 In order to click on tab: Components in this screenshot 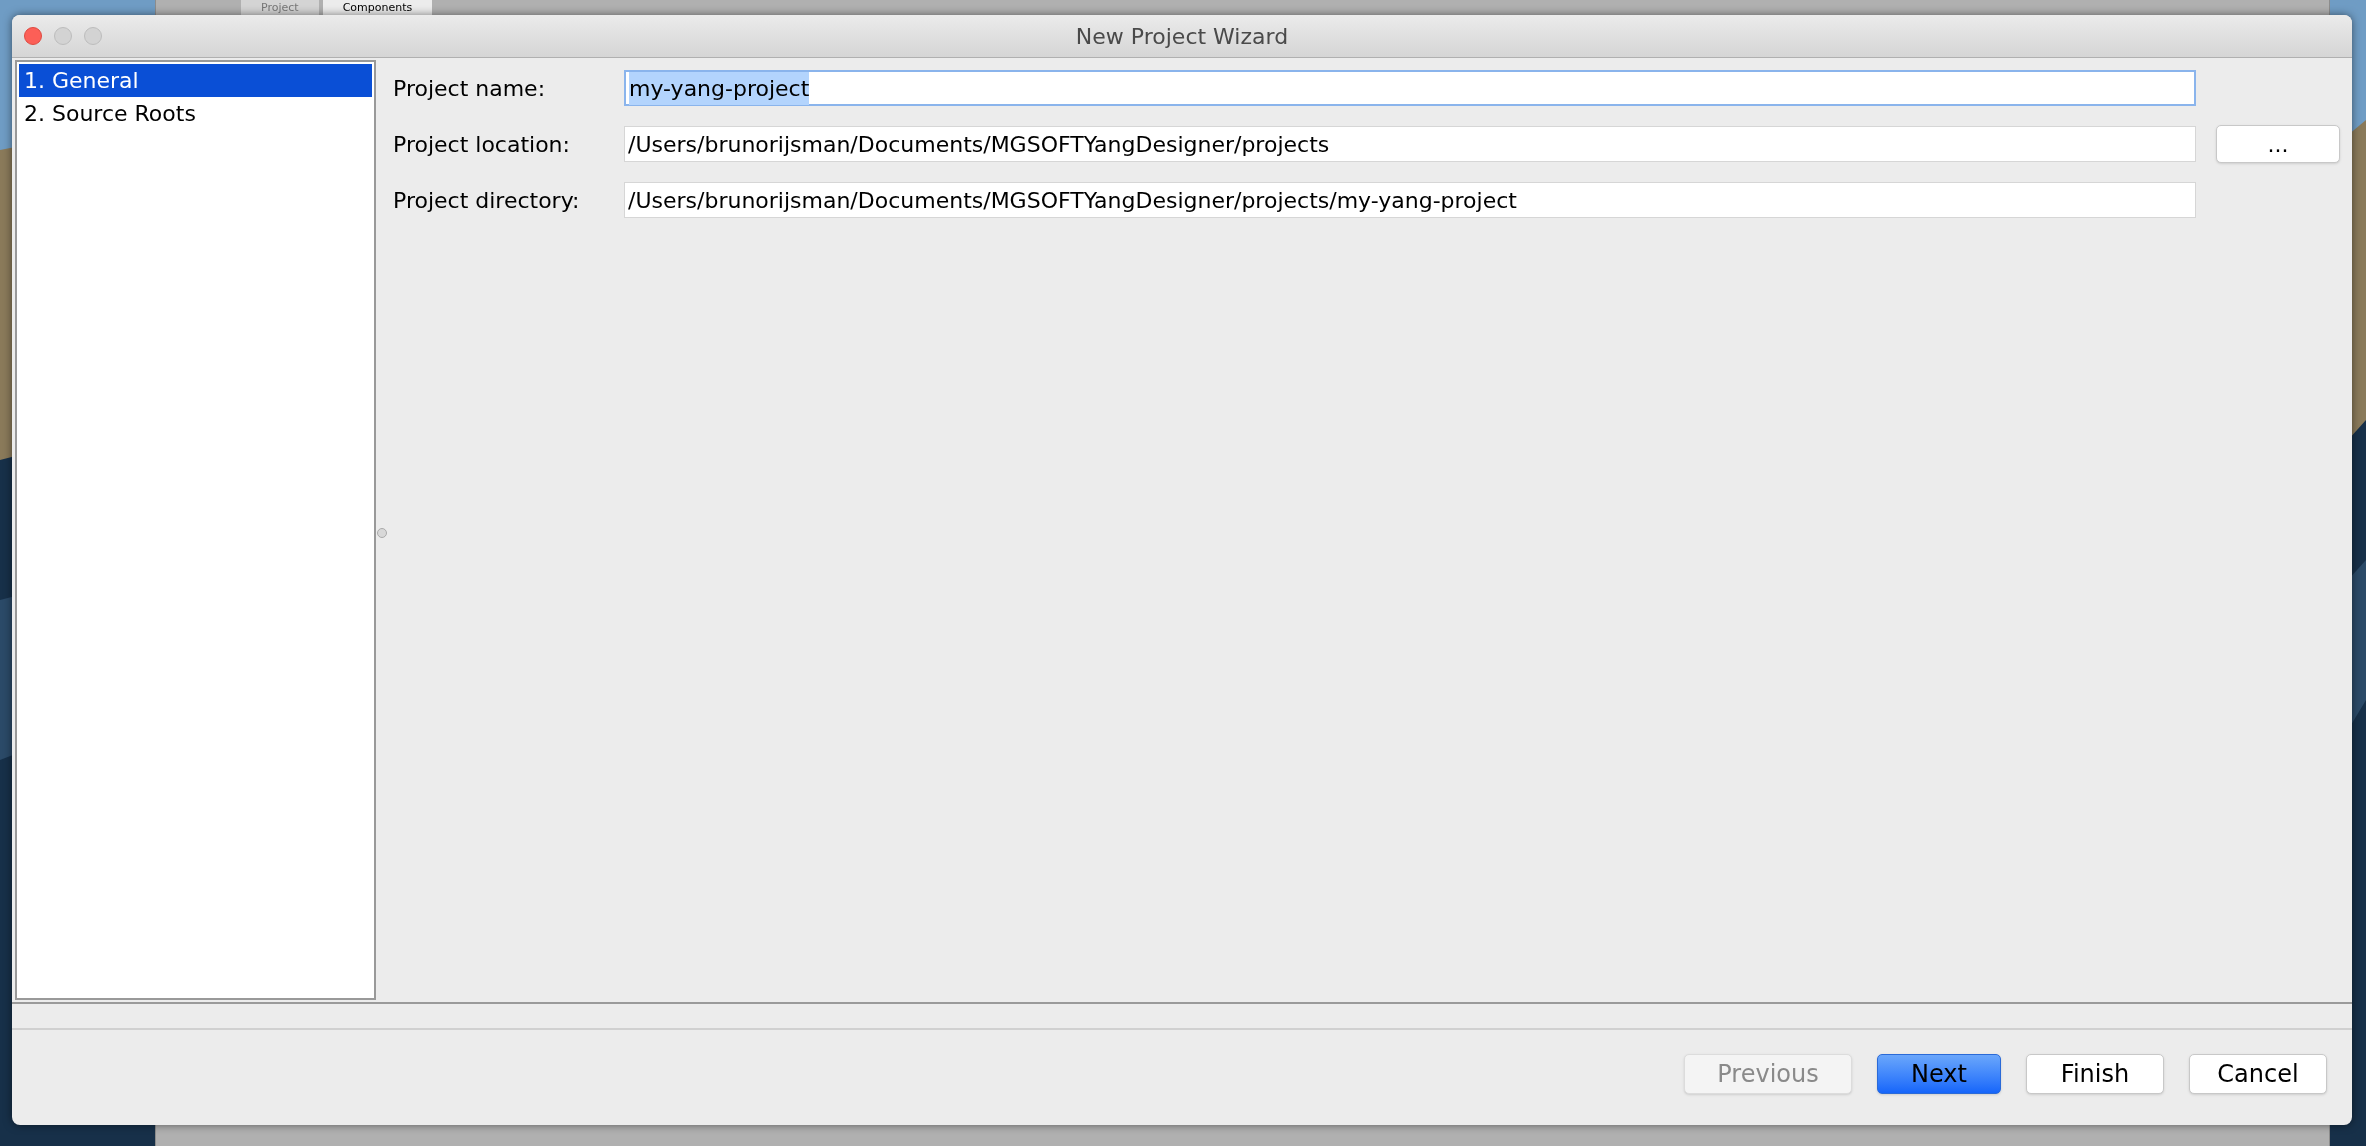, I will do `click(377, 7)`.